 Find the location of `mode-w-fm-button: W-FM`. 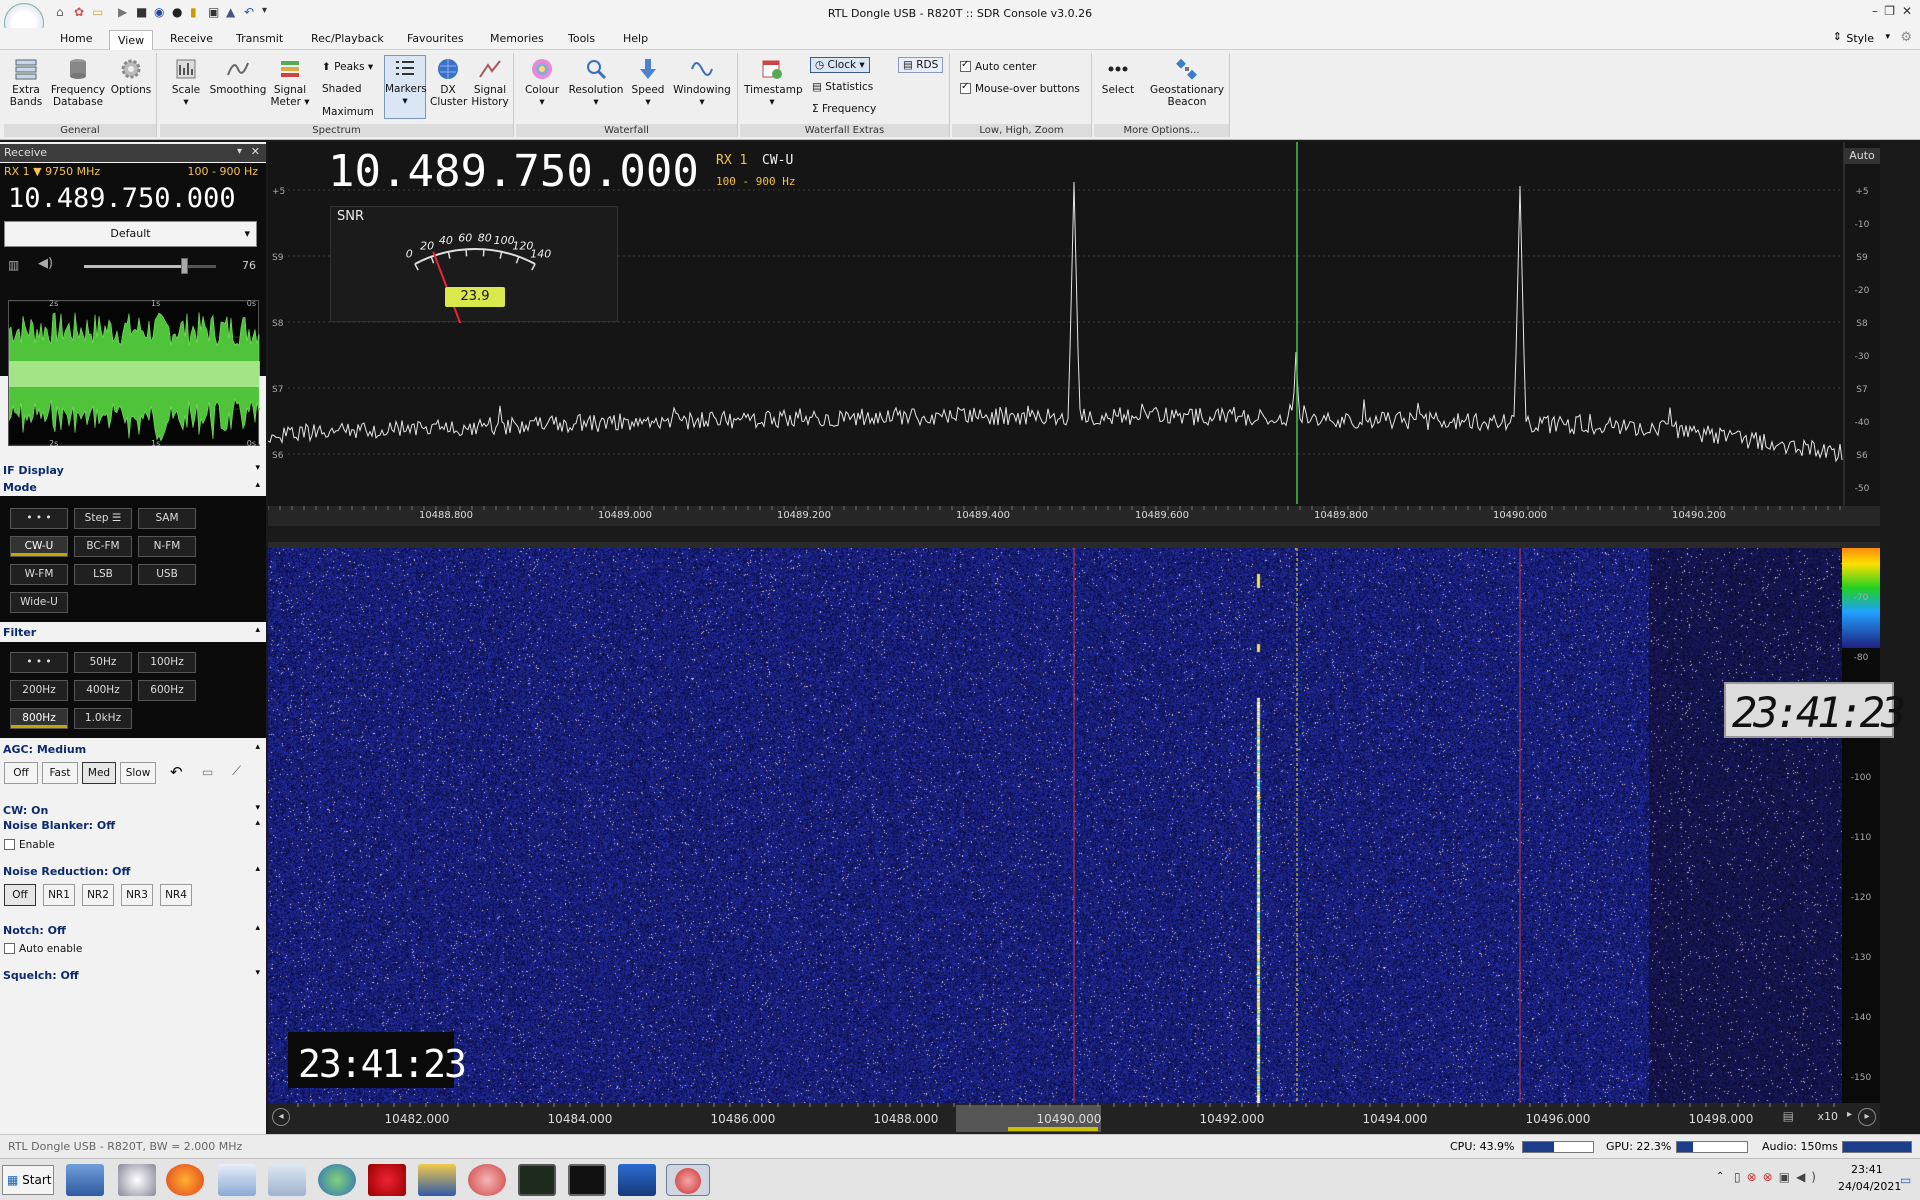

mode-w-fm-button: W-FM is located at coordinates (39, 574).